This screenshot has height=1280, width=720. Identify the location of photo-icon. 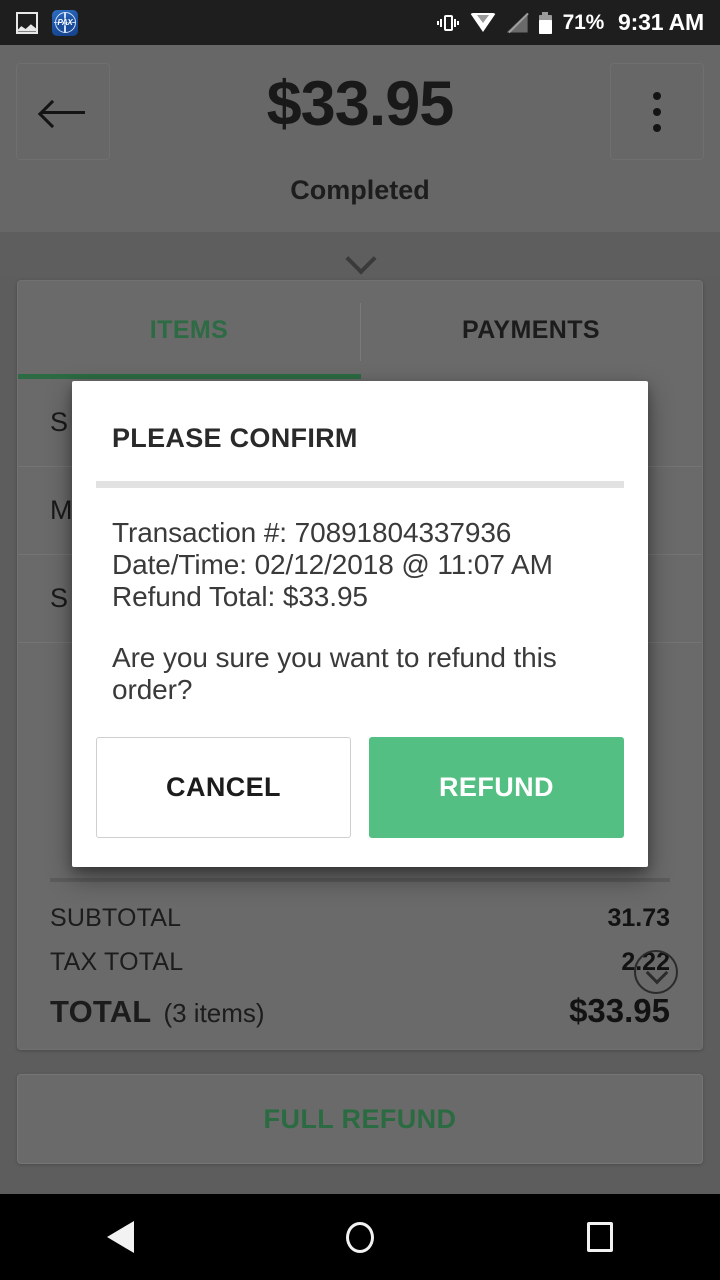
(27, 22).